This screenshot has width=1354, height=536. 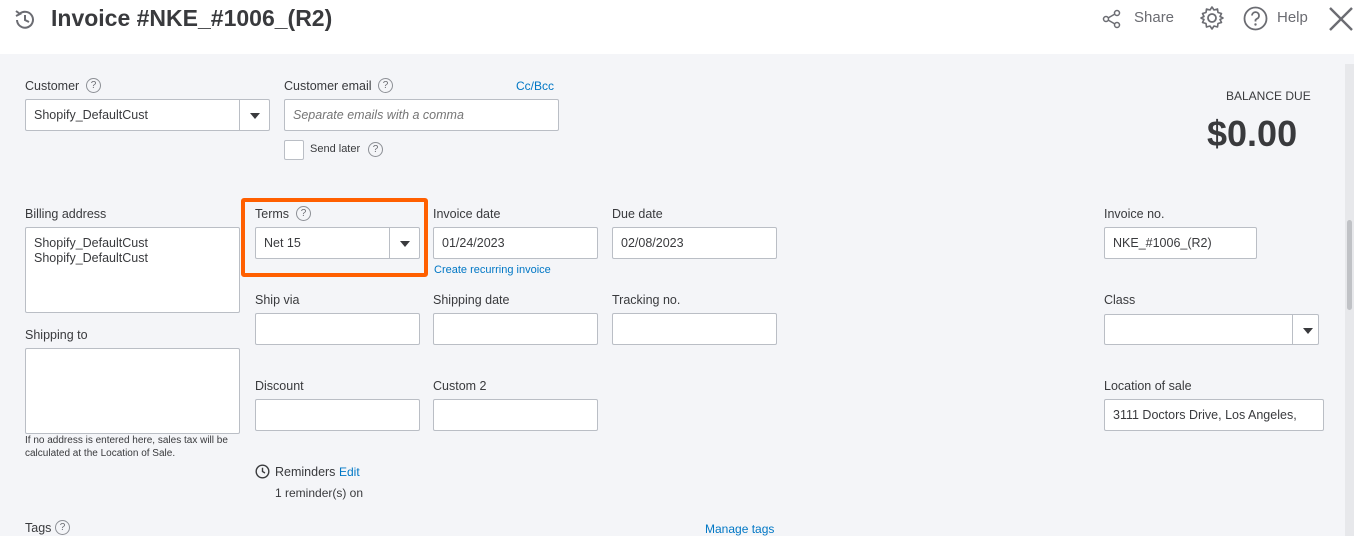 What do you see at coordinates (262, 471) in the screenshot?
I see `clock-icon` at bounding box center [262, 471].